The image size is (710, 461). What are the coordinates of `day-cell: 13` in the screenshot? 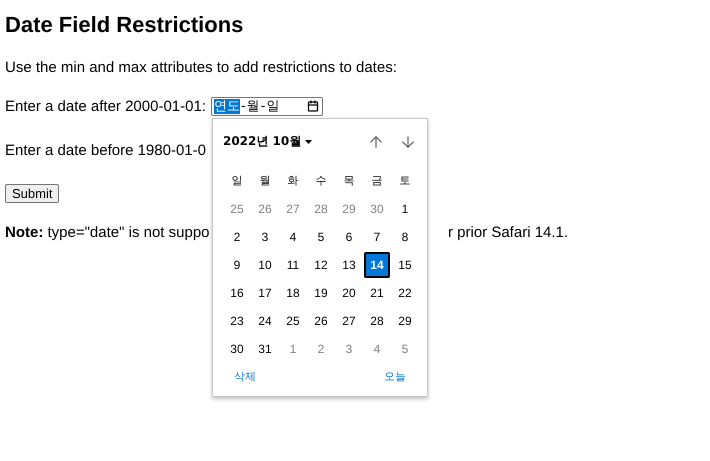 It's located at (349, 265).